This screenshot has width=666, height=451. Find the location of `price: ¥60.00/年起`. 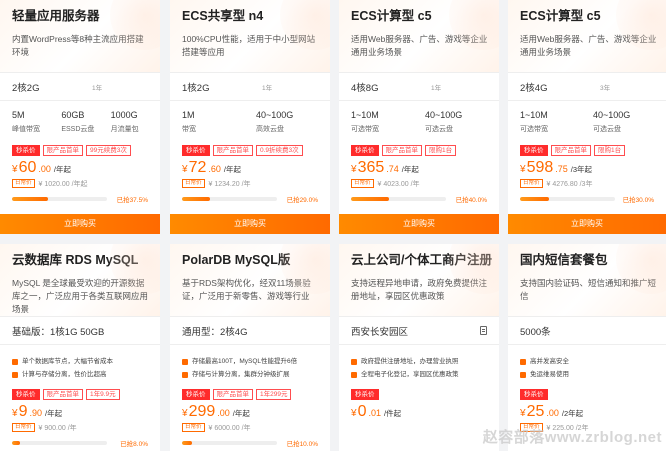

price: ¥60.00/年起 is located at coordinates (80, 167).